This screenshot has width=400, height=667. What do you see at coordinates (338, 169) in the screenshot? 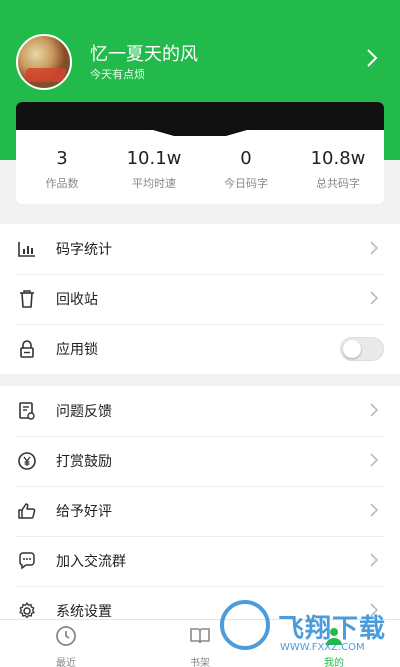
I see `stat-total-words: 10.8w 总共码字` at bounding box center [338, 169].